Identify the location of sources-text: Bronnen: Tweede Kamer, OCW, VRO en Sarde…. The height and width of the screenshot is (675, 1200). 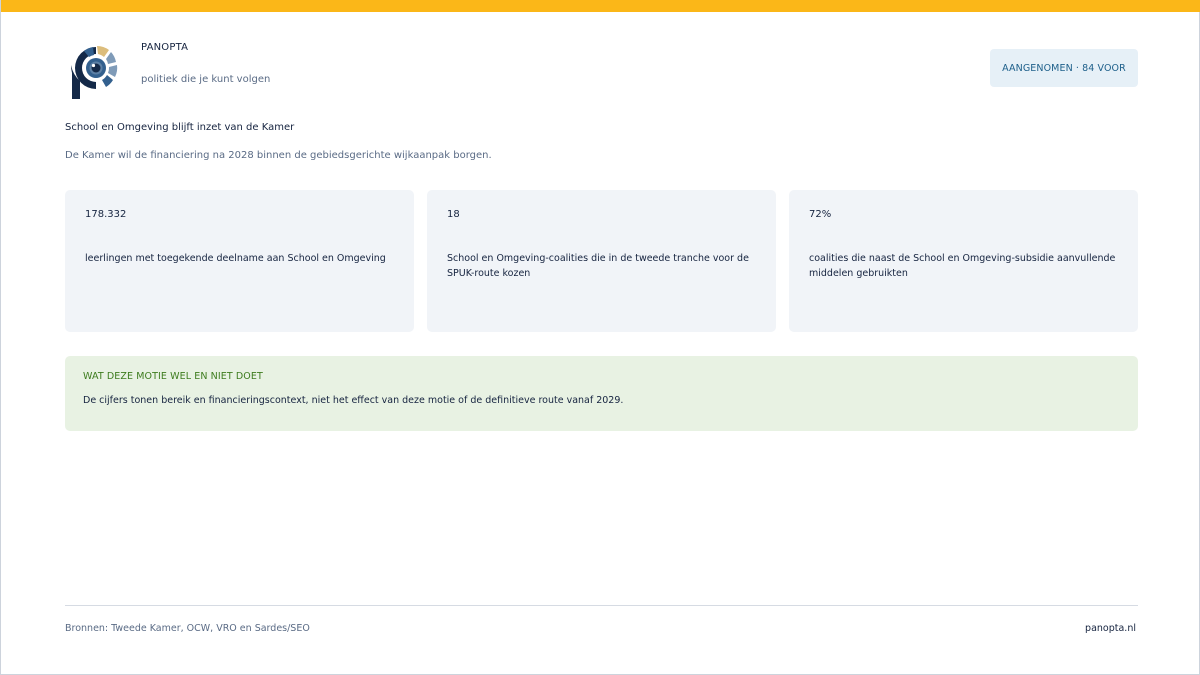
(187, 628).